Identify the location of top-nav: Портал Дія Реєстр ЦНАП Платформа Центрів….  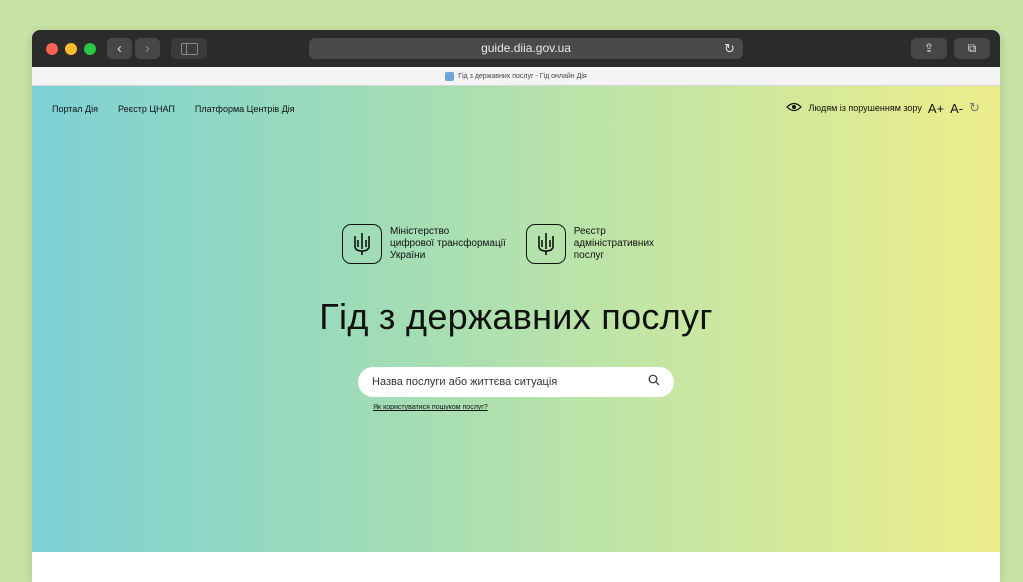
(173, 109).